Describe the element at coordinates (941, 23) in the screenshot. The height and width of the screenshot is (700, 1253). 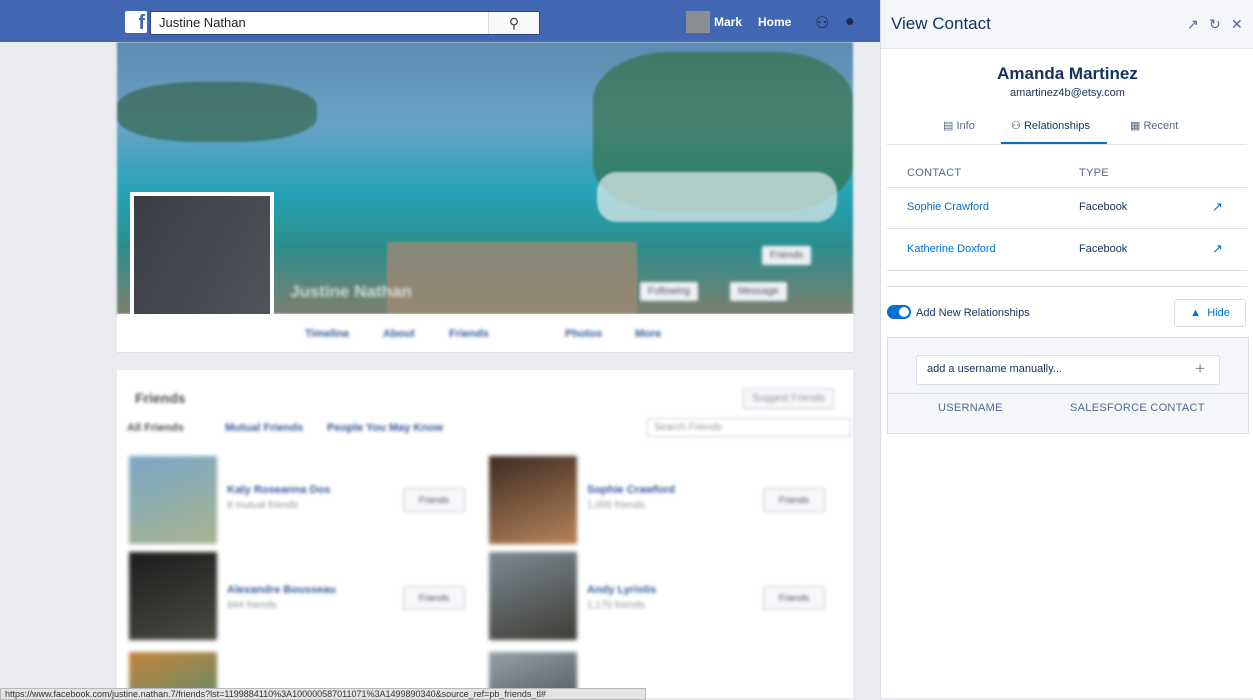
I see `panel-title: View Contact` at that location.